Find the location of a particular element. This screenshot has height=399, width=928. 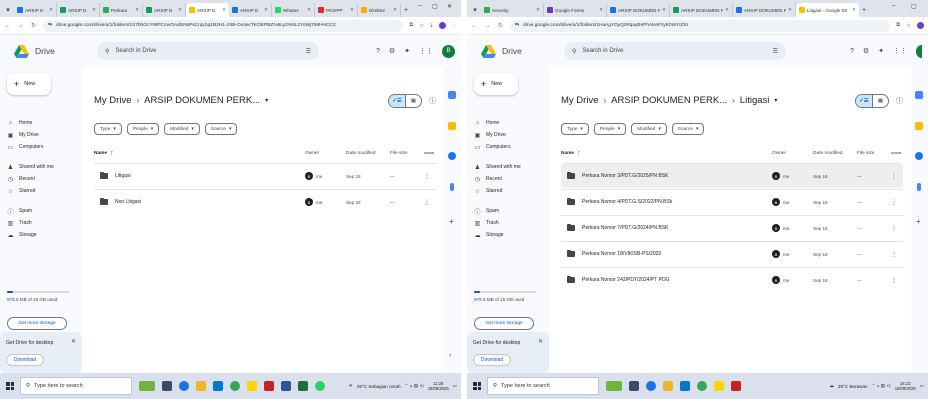

file-name: Perkara Nomor 3/PDT.G/2025/PN BSK is located at coordinates (625, 176).